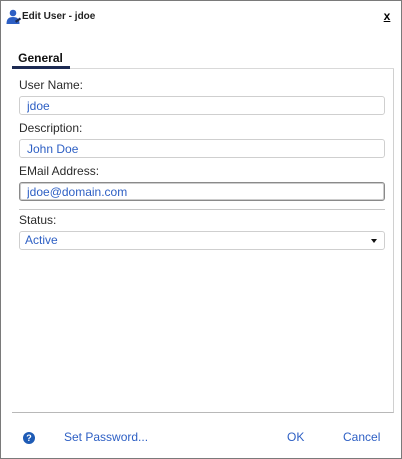 The height and width of the screenshot is (459, 402). What do you see at coordinates (38, 220) in the screenshot?
I see `status-label: Status:` at bounding box center [38, 220].